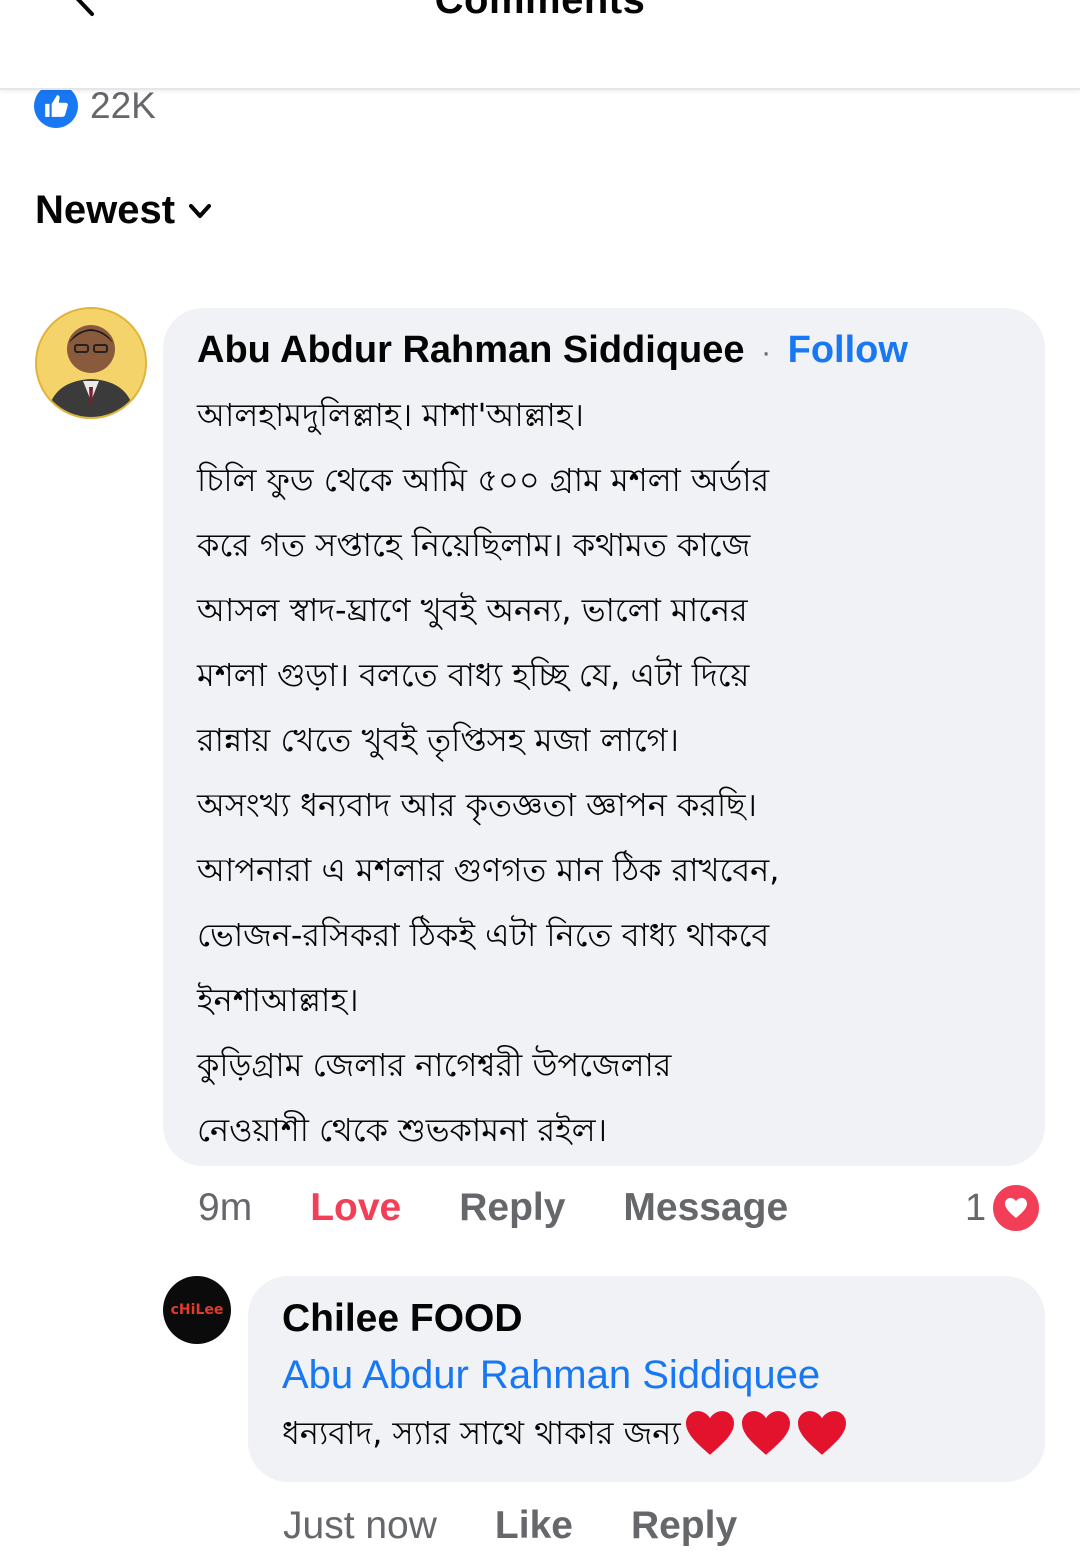  What do you see at coordinates (56, 106) in the screenshot?
I see `like-icon` at bounding box center [56, 106].